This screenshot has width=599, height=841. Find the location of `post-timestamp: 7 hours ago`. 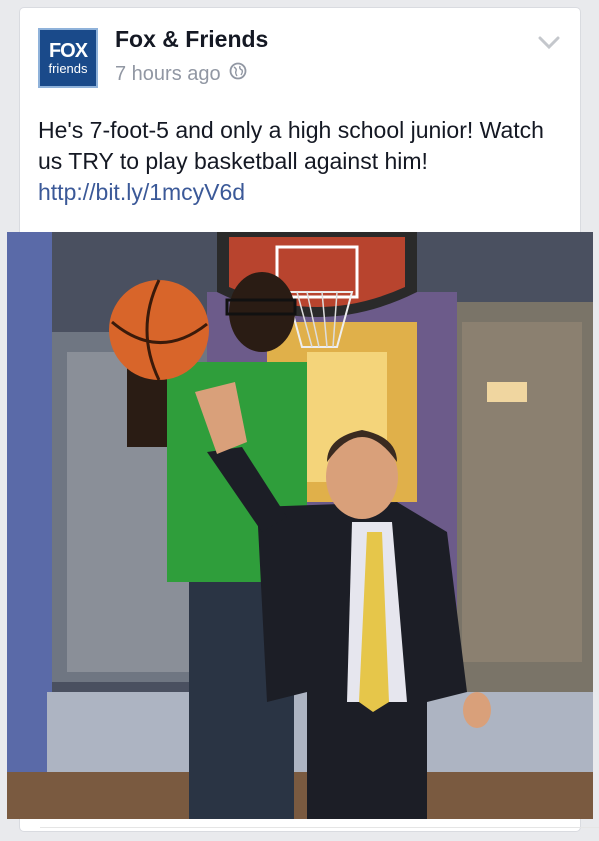

post-timestamp: 7 hours ago is located at coordinates (168, 74).